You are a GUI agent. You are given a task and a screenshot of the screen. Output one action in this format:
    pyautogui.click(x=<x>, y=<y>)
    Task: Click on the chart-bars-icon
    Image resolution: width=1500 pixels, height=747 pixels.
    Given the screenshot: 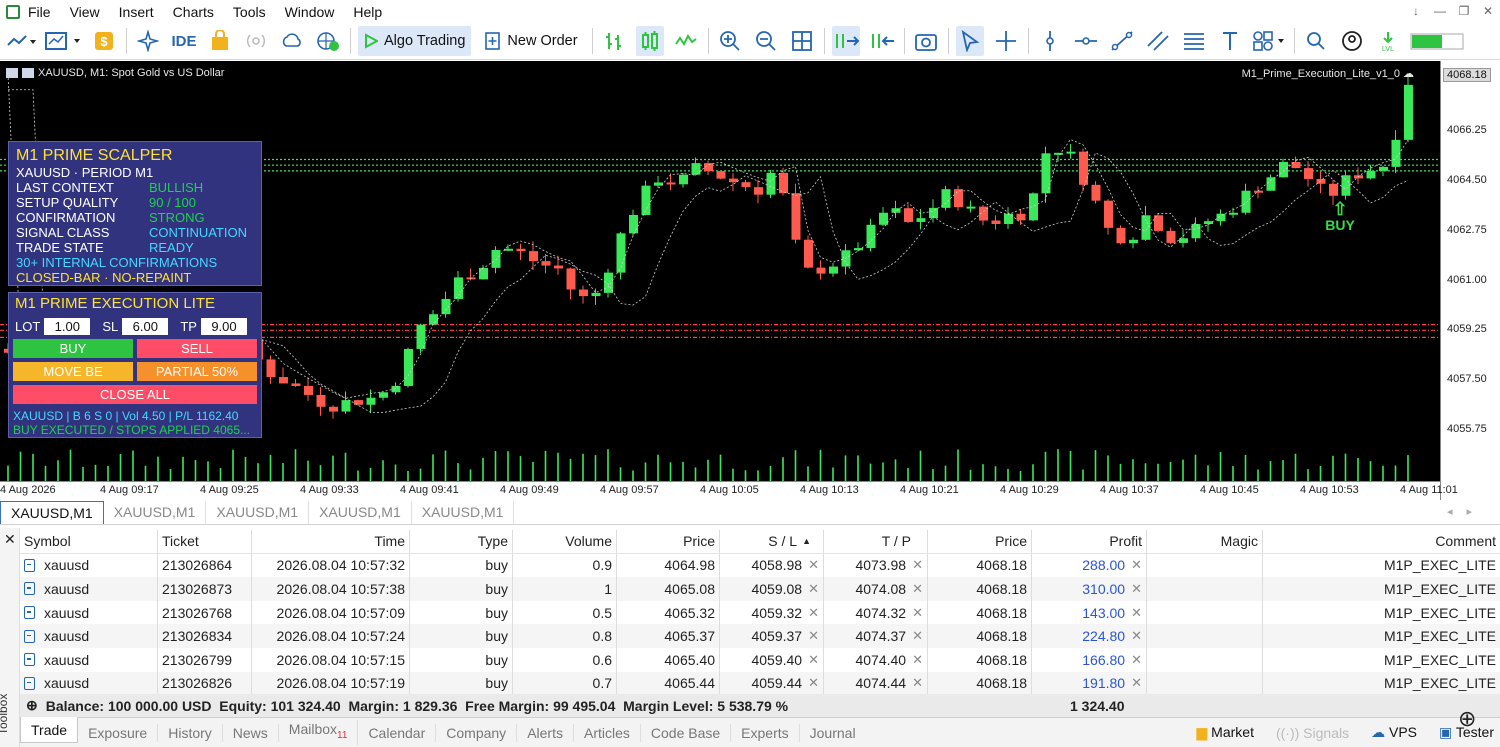 What is the action you would take?
    pyautogui.click(x=28, y=73)
    